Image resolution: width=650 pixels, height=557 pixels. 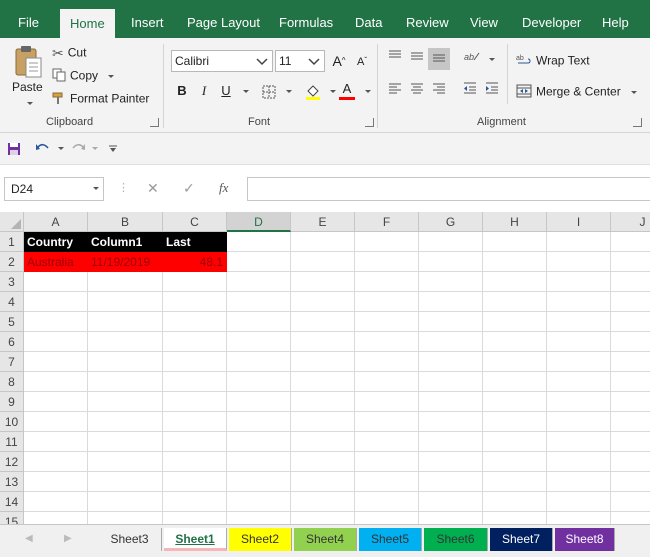 I want to click on italic-button: I, so click(x=204, y=91).